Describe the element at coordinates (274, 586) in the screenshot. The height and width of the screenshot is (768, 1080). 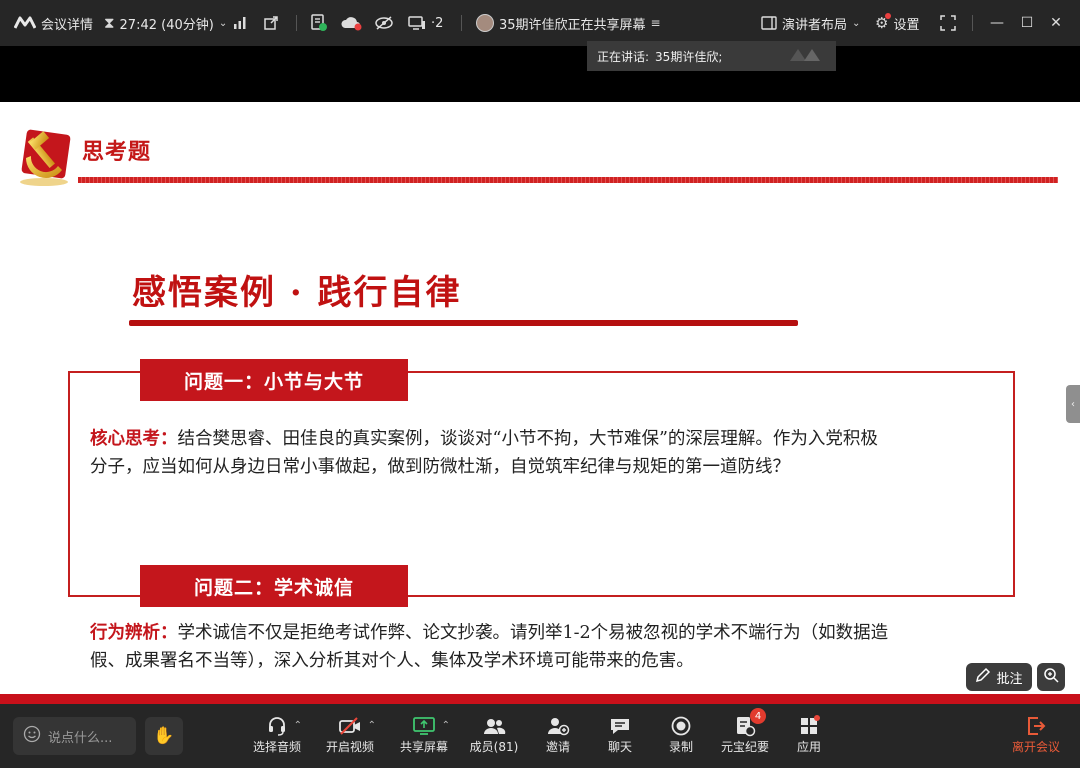
I see `question2-tag: 问题二：学术诚信` at that location.